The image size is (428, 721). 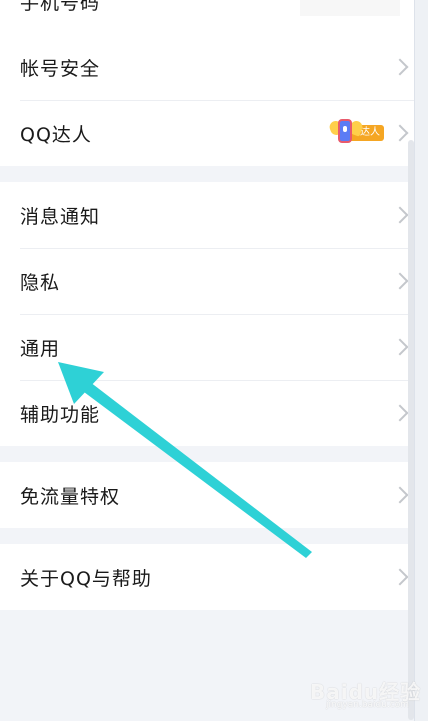 I want to click on settings-group-about: 关于QQ与帮助, so click(x=207, y=577).